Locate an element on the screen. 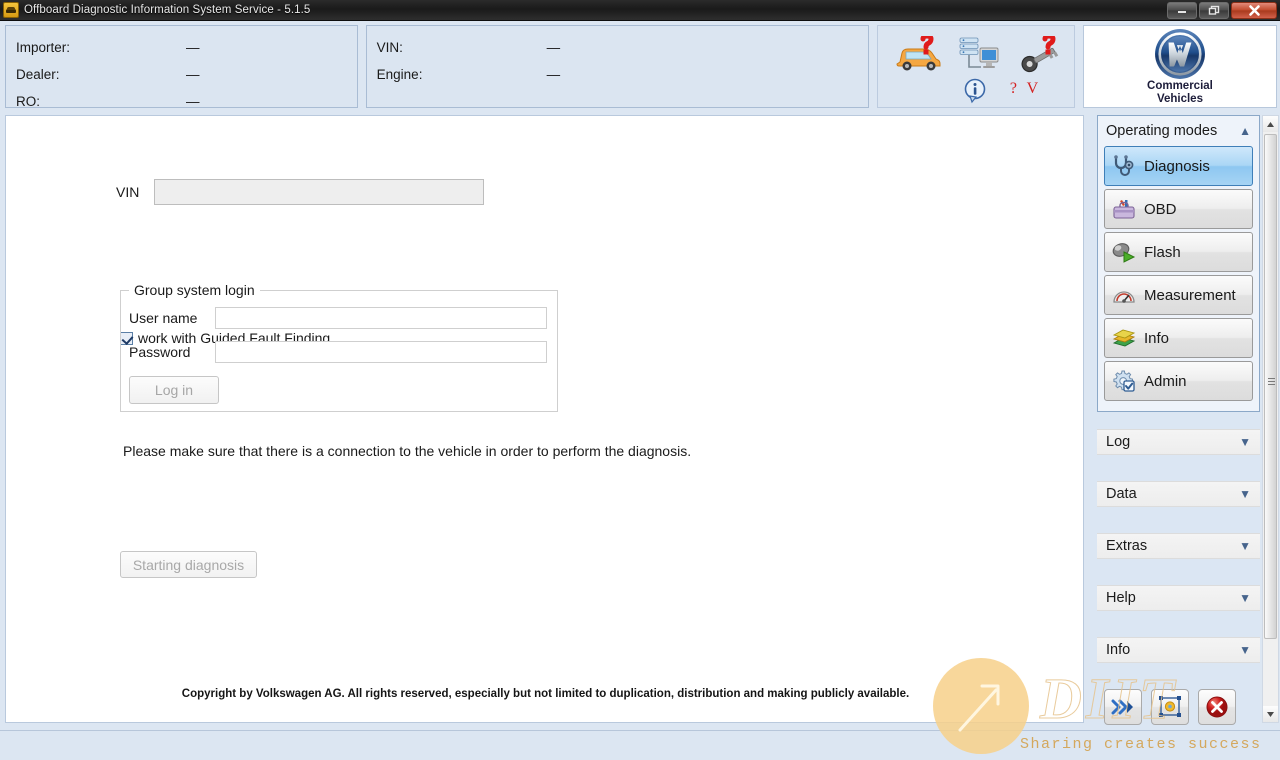 The width and height of the screenshot is (1280, 760). scroll-down-button is located at coordinates (1270, 714).